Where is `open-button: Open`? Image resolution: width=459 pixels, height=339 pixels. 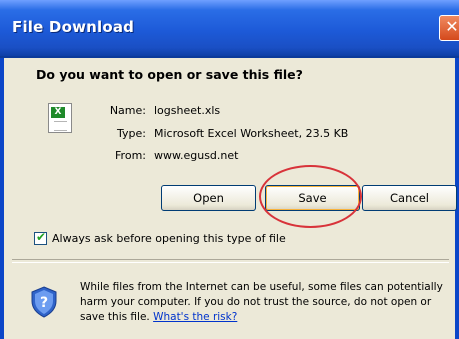 open-button: Open is located at coordinates (208, 198).